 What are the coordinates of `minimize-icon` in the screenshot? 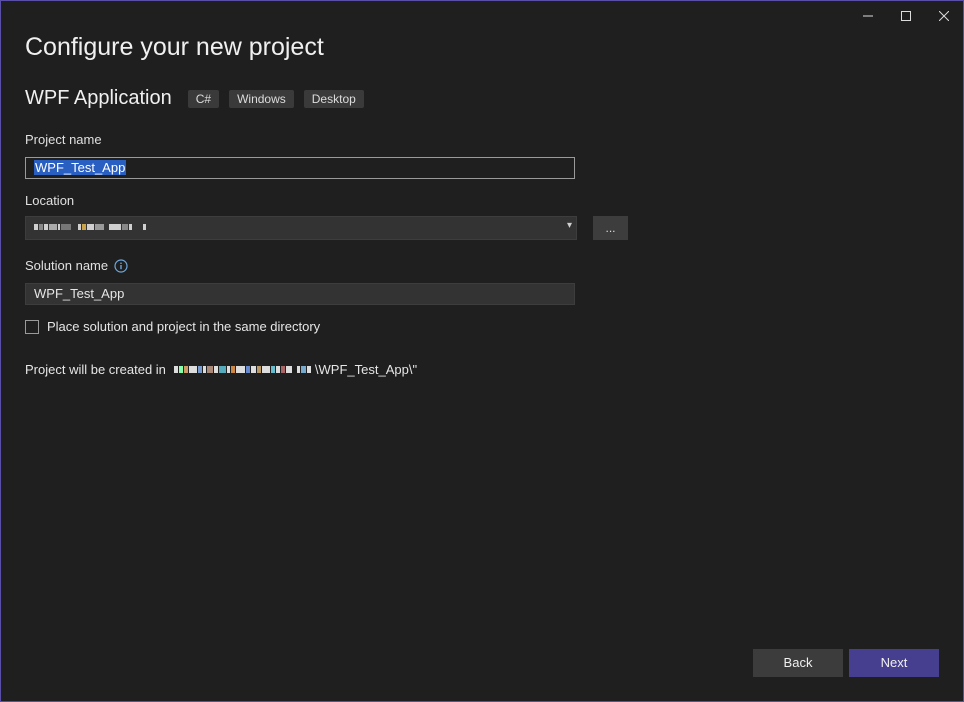 It's located at (868, 16).